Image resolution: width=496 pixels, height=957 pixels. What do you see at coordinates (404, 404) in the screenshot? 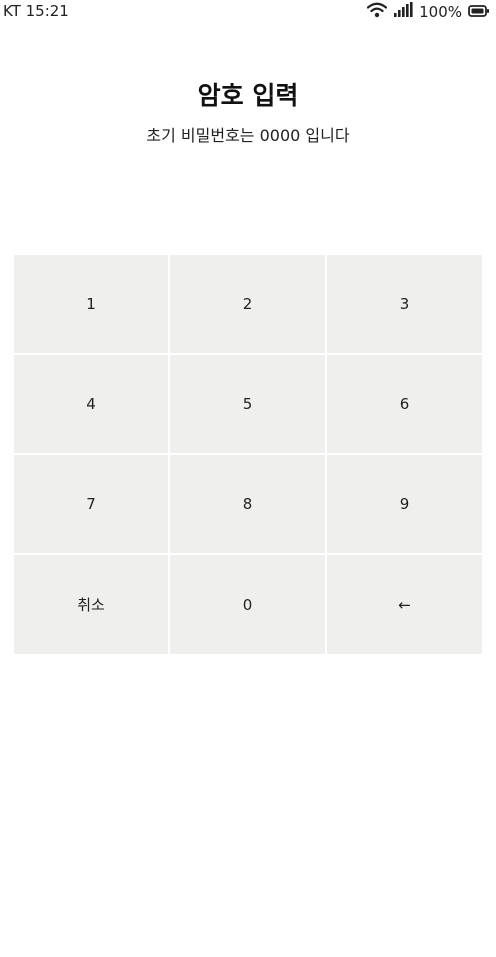
I see `key-6: 6` at bounding box center [404, 404].